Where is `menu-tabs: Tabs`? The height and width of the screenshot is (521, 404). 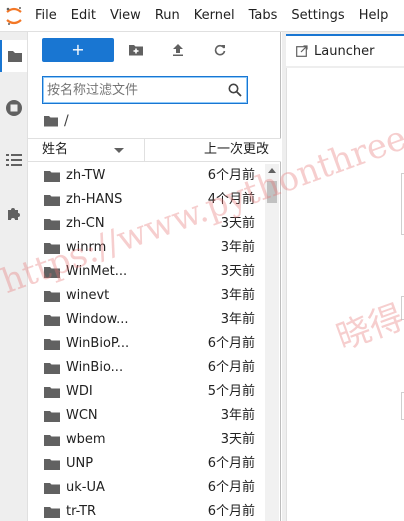
menu-tabs: Tabs is located at coordinates (263, 16).